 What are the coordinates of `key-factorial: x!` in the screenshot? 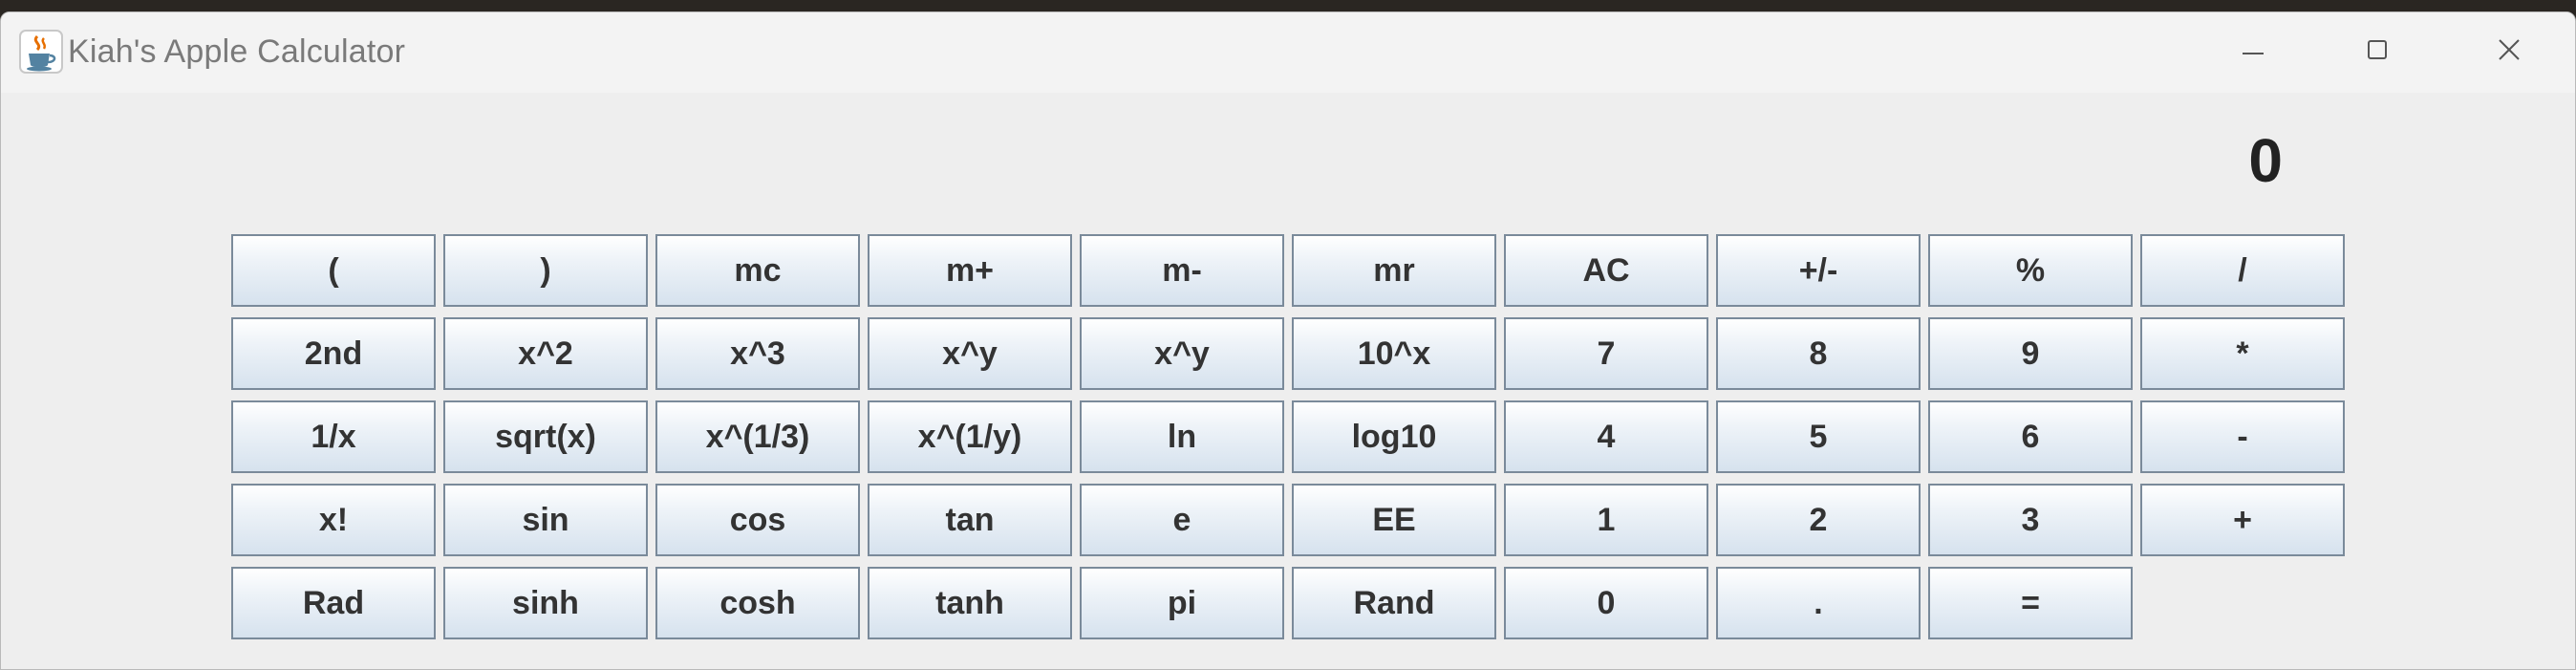 It's located at (333, 520).